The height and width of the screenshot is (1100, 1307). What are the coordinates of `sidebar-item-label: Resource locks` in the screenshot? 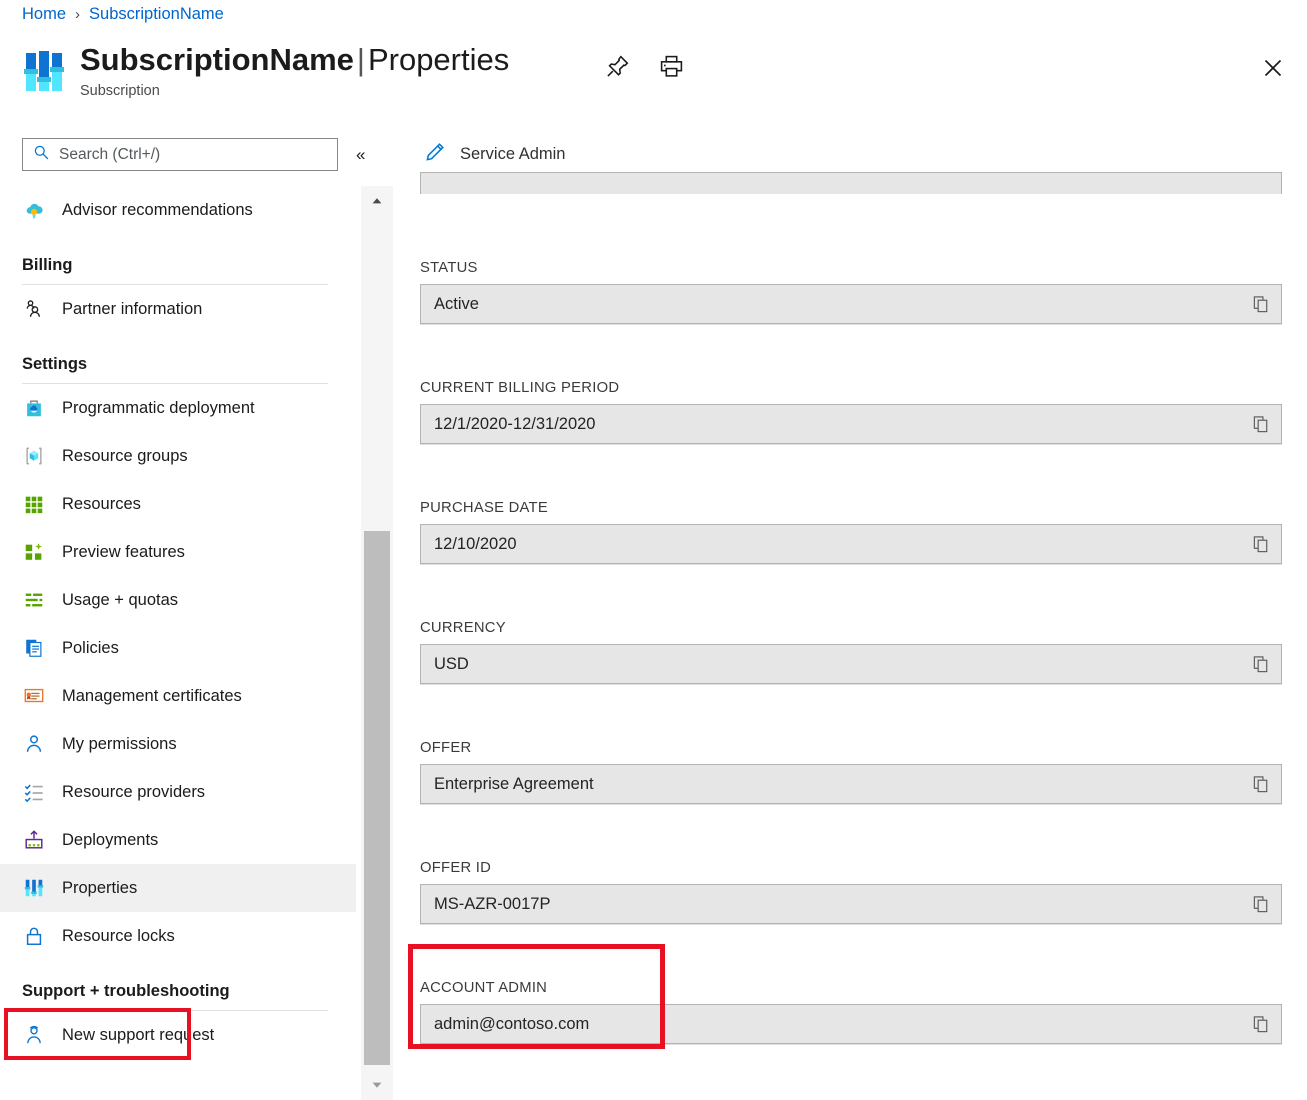 It's located at (118, 935).